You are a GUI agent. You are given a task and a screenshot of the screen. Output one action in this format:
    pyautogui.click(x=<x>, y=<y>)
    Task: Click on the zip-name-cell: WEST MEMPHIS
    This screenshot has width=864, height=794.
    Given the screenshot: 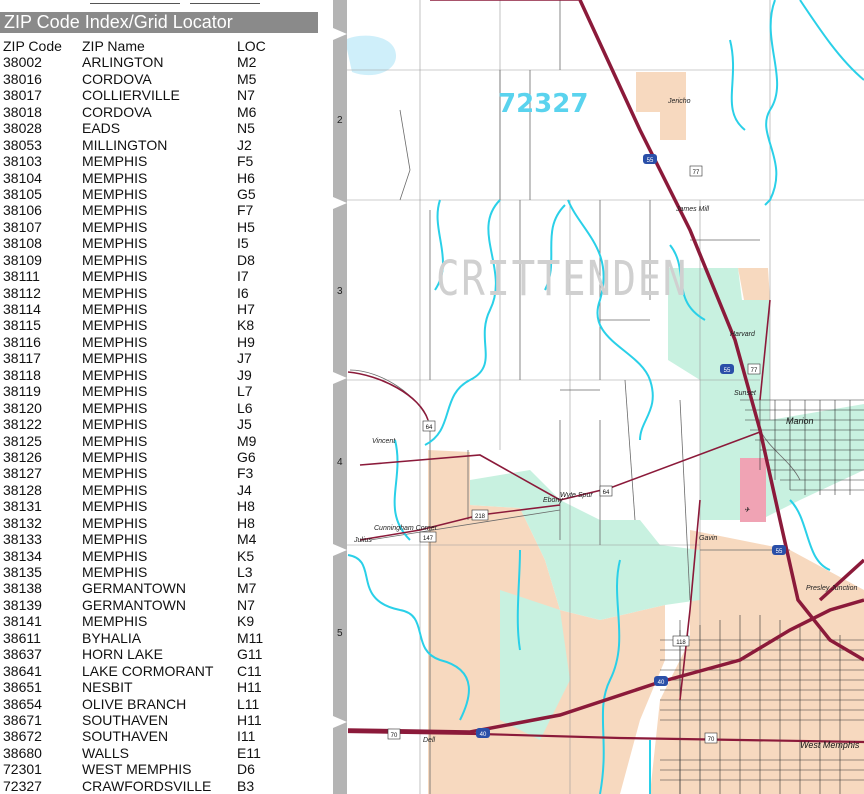 What is the action you would take?
    pyautogui.click(x=137, y=769)
    